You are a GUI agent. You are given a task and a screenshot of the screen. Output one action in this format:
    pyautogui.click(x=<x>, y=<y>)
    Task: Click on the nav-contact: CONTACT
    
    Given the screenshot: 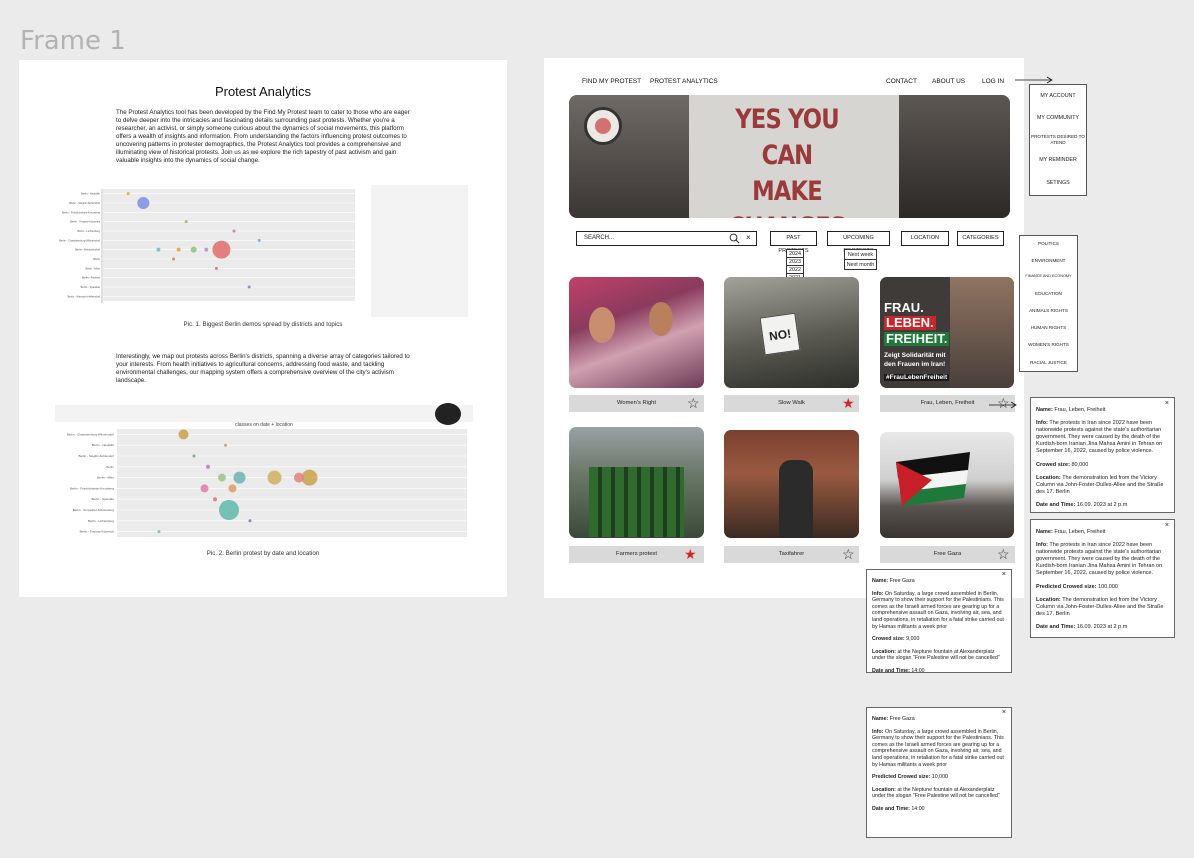 What is the action you would take?
    pyautogui.click(x=901, y=81)
    